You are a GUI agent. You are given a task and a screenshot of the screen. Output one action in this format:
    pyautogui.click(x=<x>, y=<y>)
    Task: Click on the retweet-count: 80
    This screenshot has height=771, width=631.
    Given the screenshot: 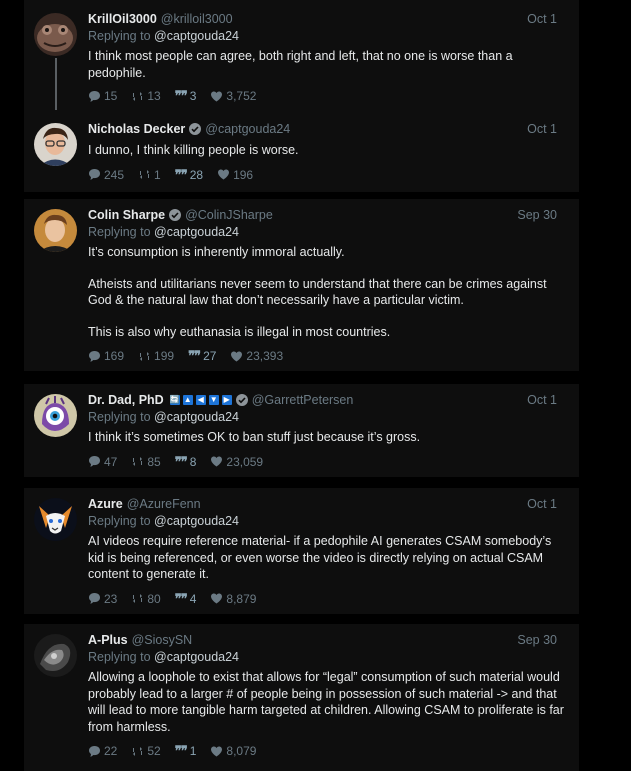 What is the action you would take?
    pyautogui.click(x=146, y=599)
    